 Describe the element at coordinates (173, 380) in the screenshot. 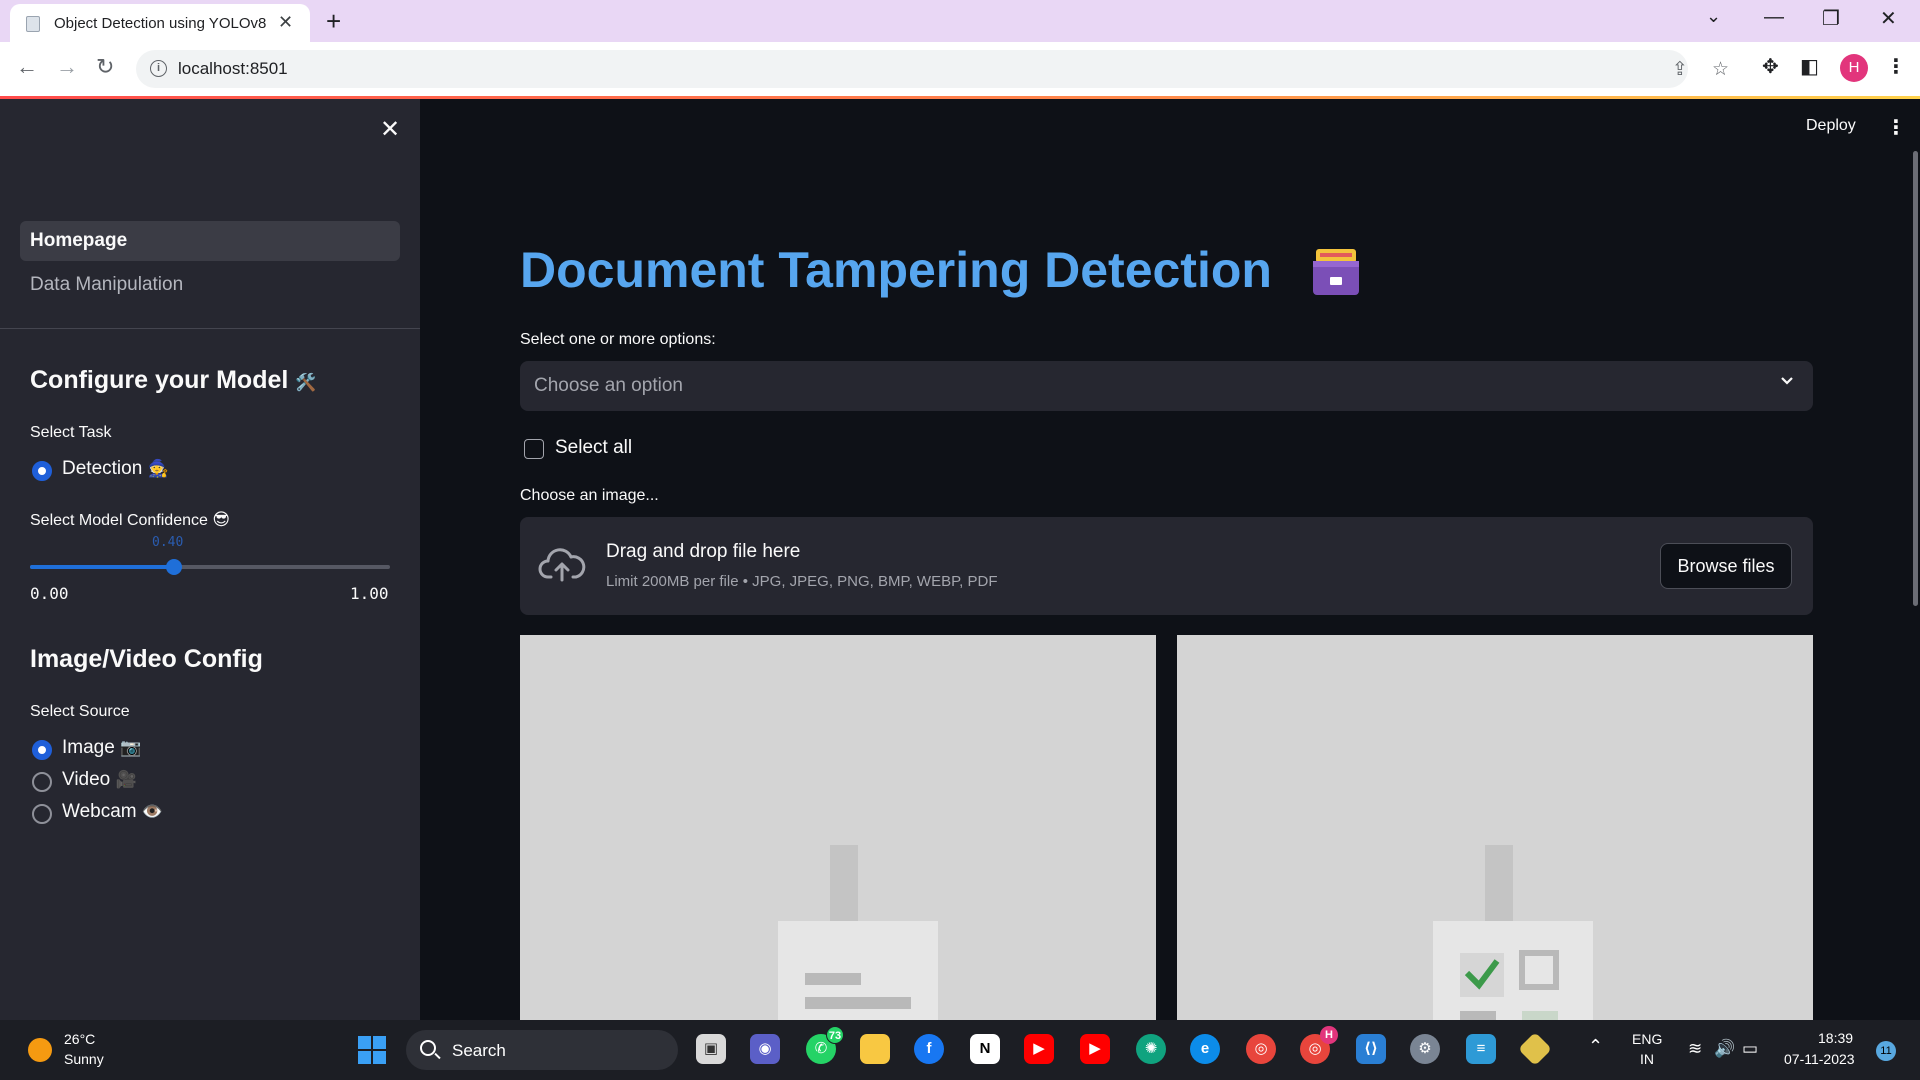

I see `model-config-heading: Configure your Model 🛠️` at that location.